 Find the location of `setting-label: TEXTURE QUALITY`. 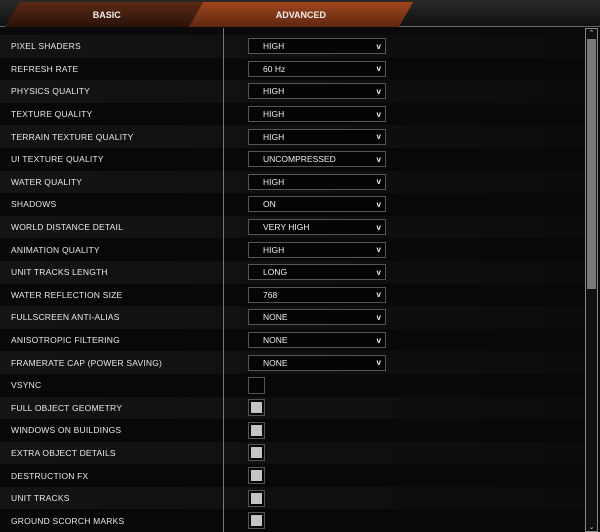

setting-label: TEXTURE QUALITY is located at coordinates (52, 114).